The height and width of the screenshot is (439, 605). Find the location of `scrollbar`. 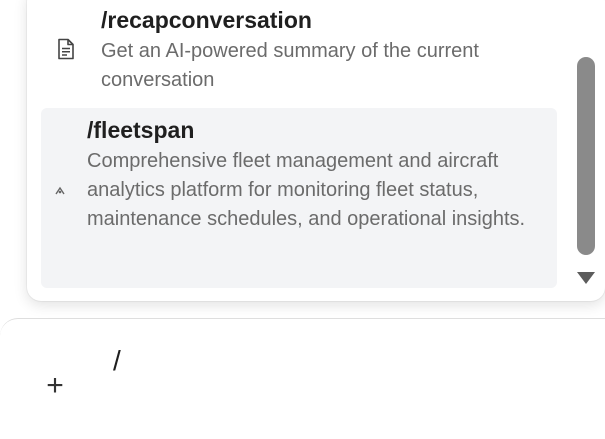

scrollbar is located at coordinates (586, 146).